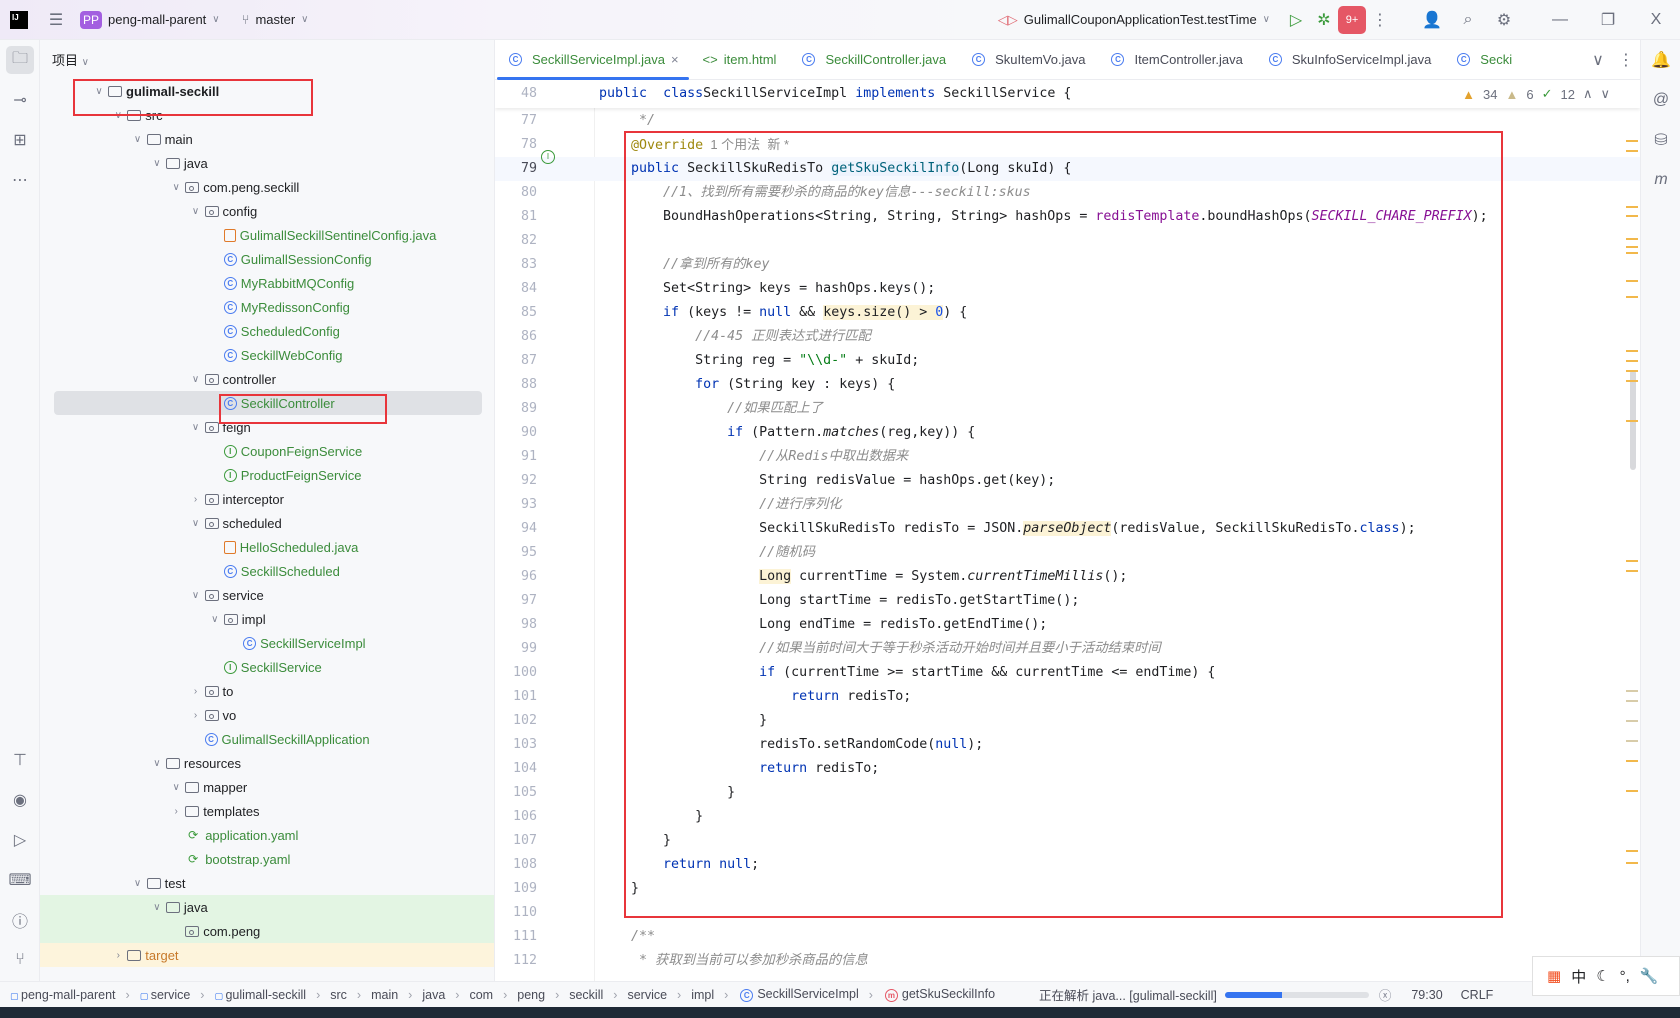  Describe the element at coordinates (20, 60) in the screenshot. I see `project-folder-icon: 🗀` at that location.